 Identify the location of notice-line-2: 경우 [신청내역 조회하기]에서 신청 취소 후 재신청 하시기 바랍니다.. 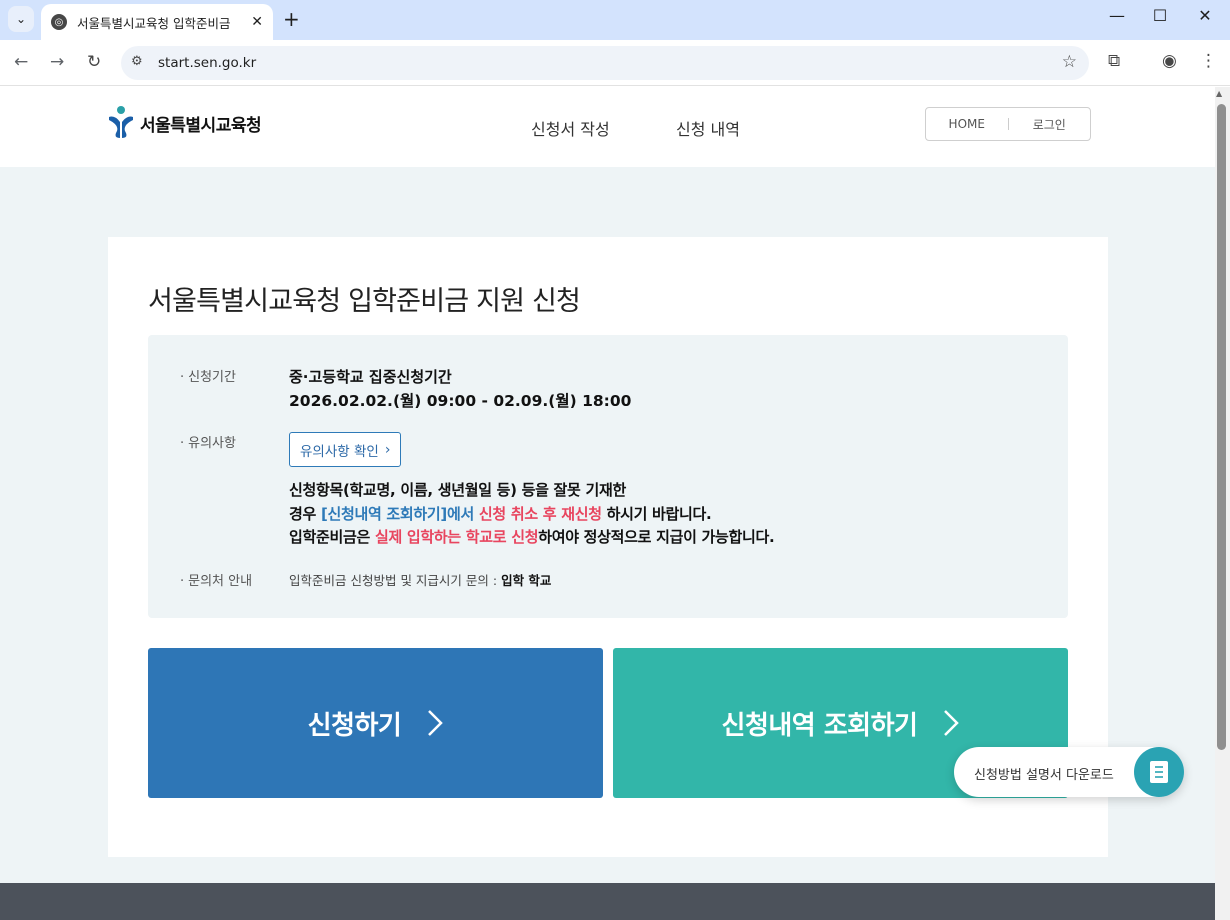
(500, 513).